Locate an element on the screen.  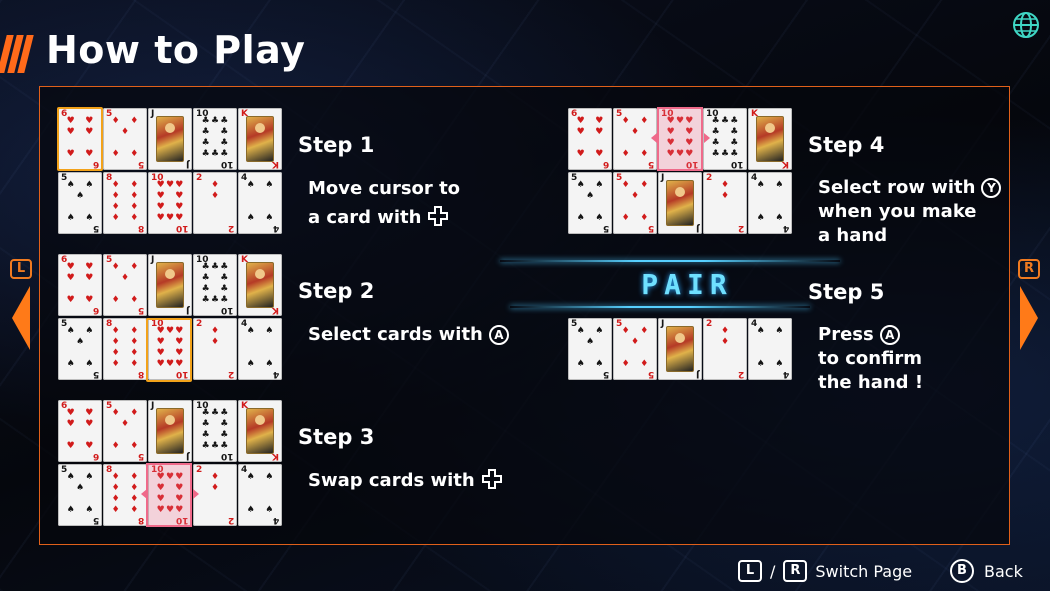
card-pips: ♥ ♥ ♥ ♥ ♥ ♥ is located at coordinates (590, 137).